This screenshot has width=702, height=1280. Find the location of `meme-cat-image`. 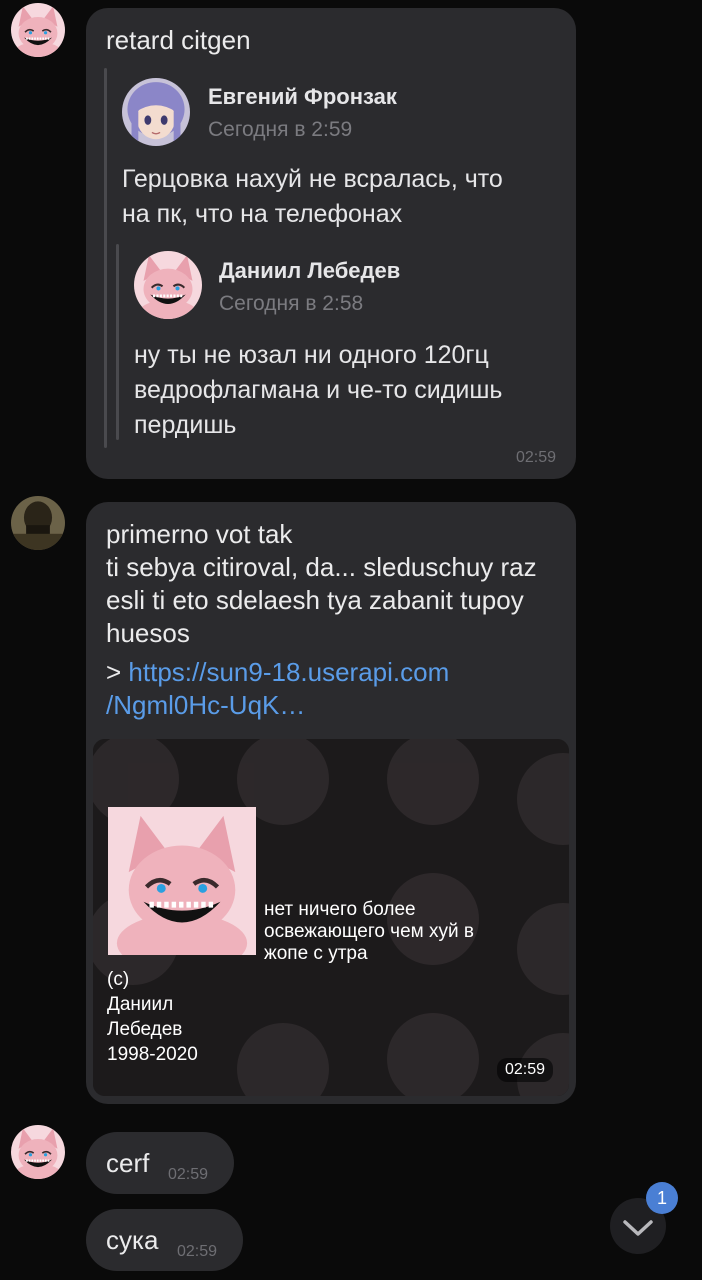

meme-cat-image is located at coordinates (182, 881).